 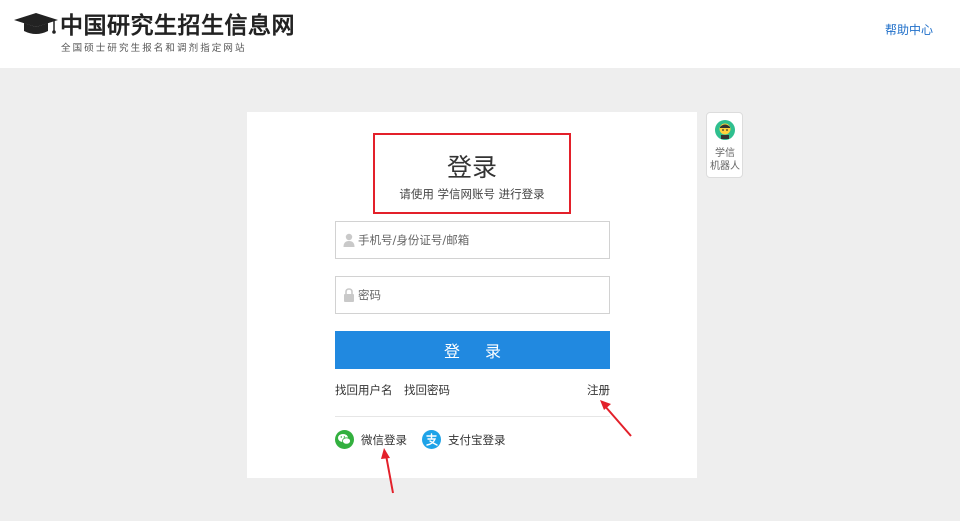 What do you see at coordinates (909, 29) in the screenshot?
I see `help-center-link: 帮助中心` at bounding box center [909, 29].